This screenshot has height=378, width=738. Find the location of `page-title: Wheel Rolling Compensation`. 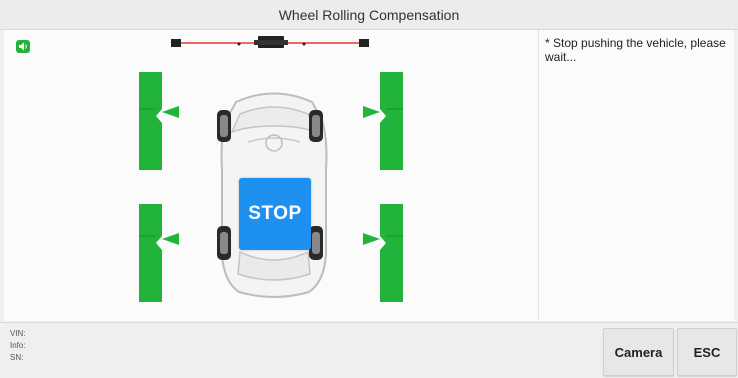

page-title: Wheel Rolling Compensation is located at coordinates (369, 14).